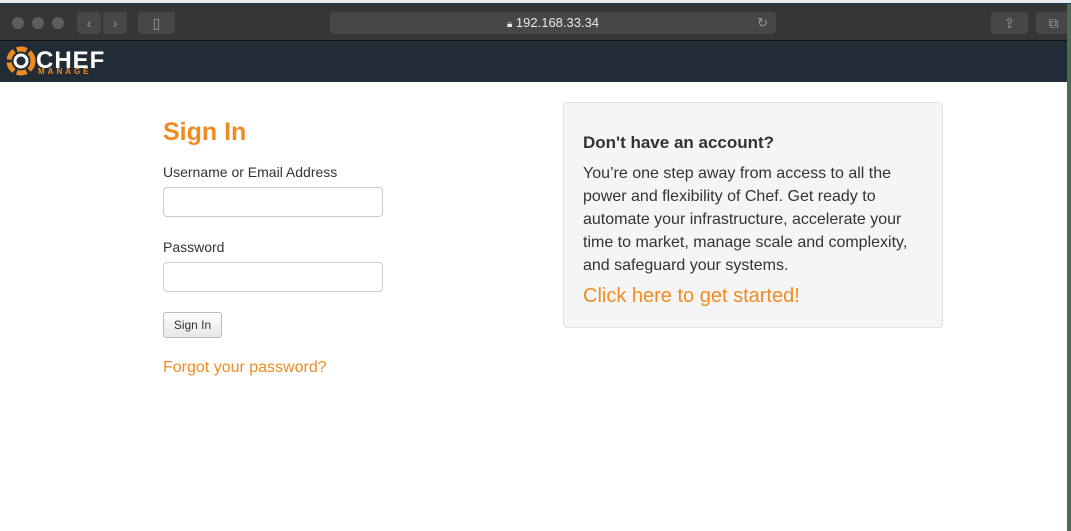 Image resolution: width=1071 pixels, height=531 pixels. Describe the element at coordinates (533, 61) in the screenshot. I see `top-nav` at that location.